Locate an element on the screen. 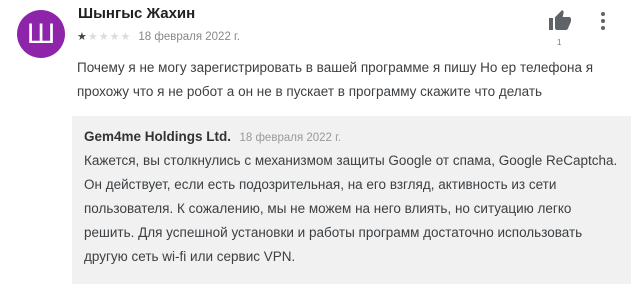 The height and width of the screenshot is (290, 643). star-rating: ★ ★ ★ ★ ★ is located at coordinates (103, 37).